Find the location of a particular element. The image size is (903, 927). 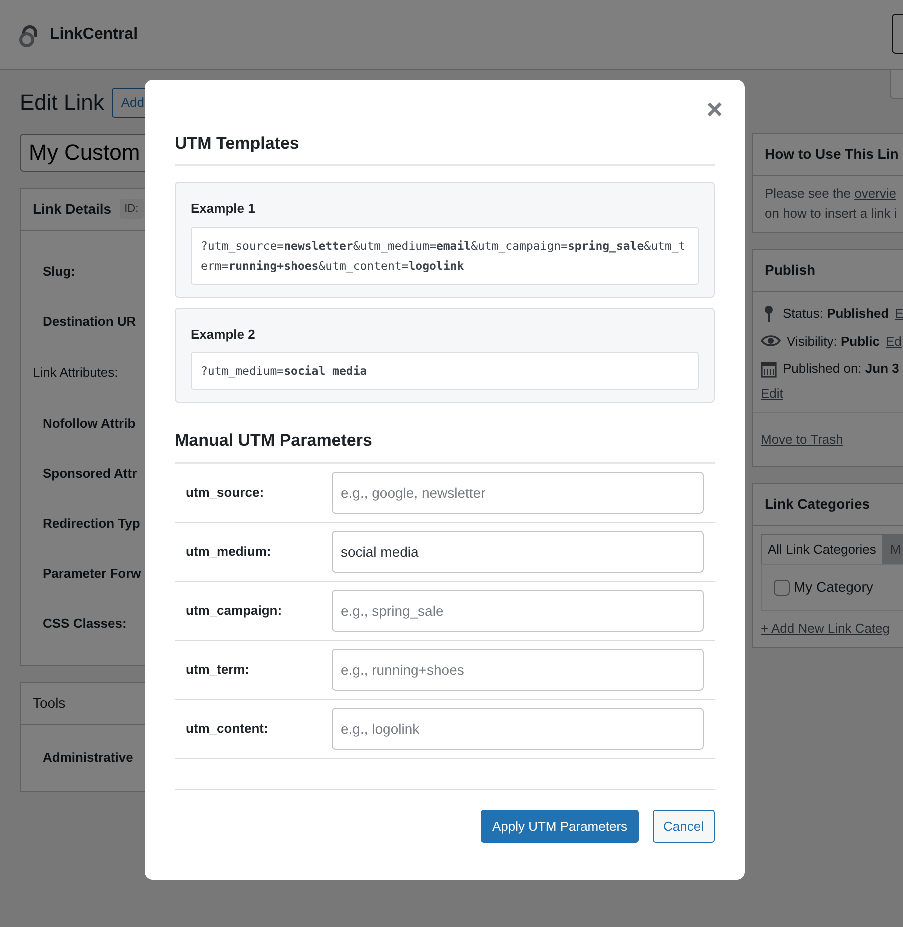

panel-title: Publish is located at coordinates (828, 271).